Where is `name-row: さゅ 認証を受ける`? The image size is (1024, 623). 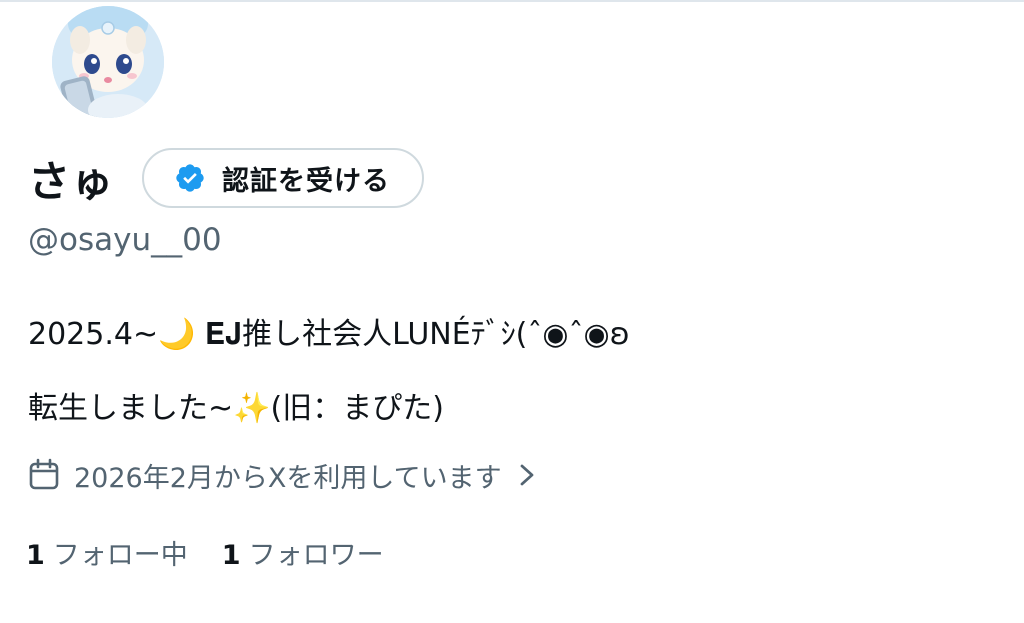
name-row: さゅ 認証を受ける is located at coordinates (226, 178).